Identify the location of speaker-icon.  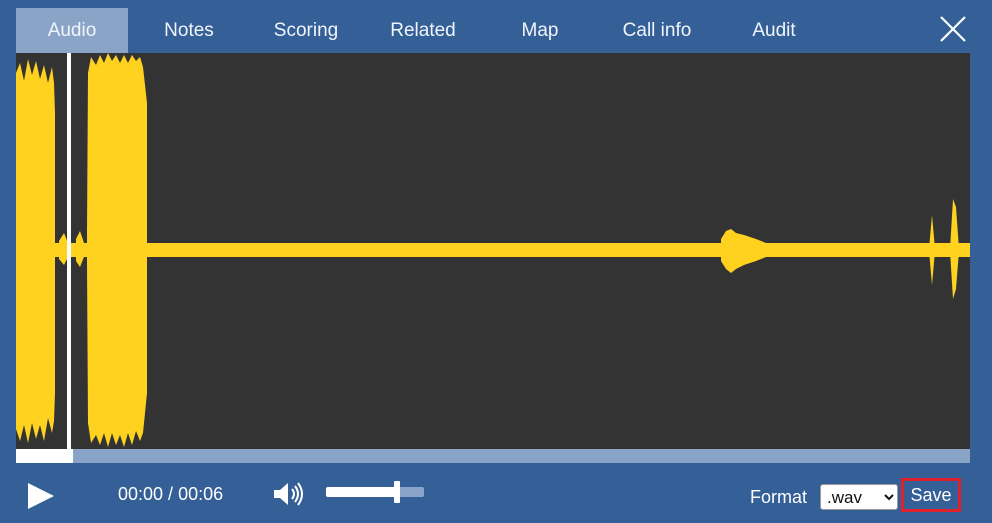
(289, 494).